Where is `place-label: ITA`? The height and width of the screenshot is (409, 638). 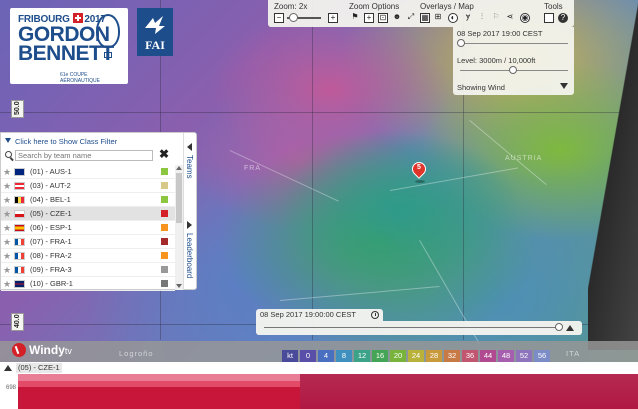
place-label: ITA is located at coordinates (573, 353).